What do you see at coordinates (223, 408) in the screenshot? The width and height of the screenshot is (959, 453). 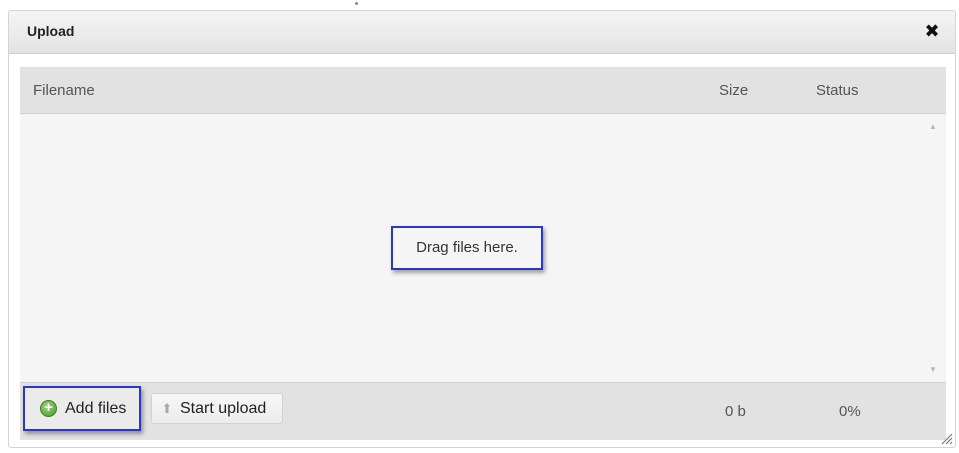 I see `start-upload-label: Start upload` at bounding box center [223, 408].